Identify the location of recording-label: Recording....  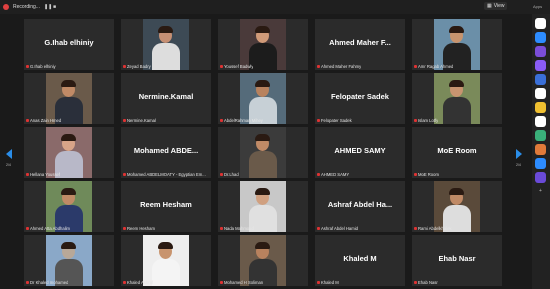
(26, 7).